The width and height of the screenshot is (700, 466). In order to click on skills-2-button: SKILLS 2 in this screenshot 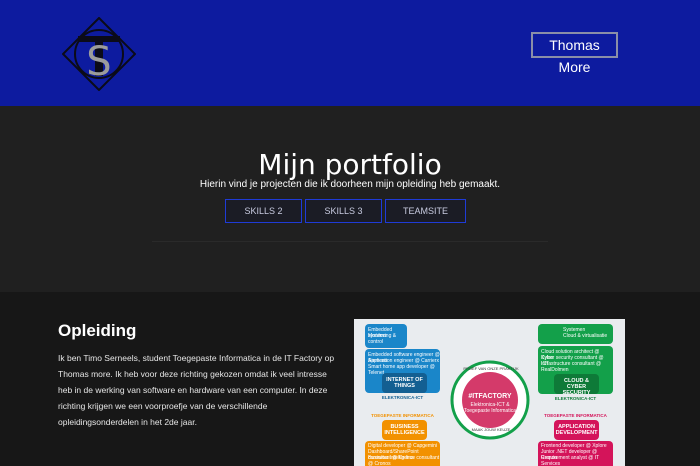, I will do `click(263, 211)`.